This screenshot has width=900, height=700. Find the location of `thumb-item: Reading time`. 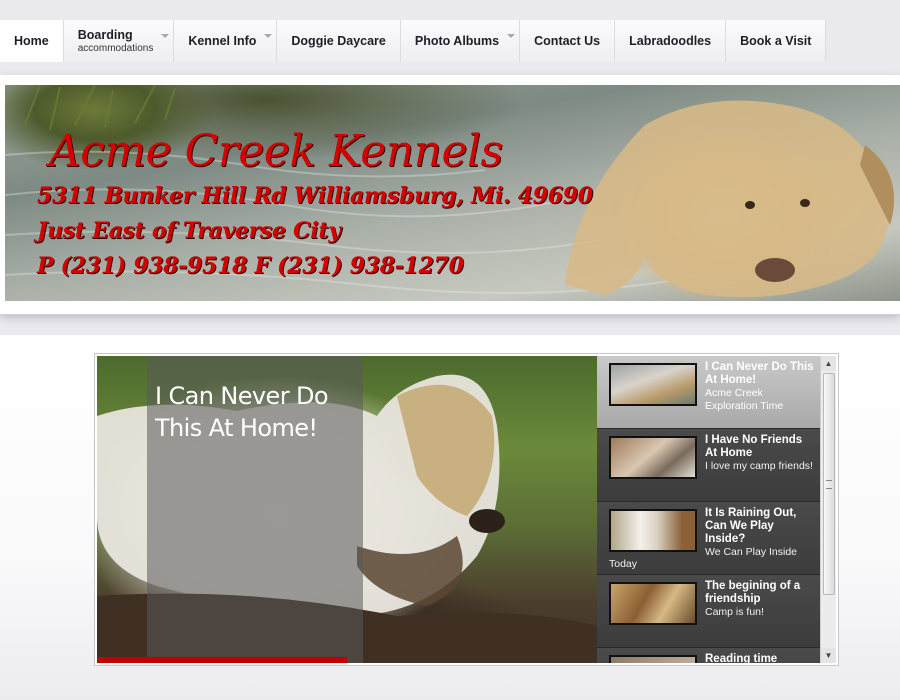

thumb-item: Reading time is located at coordinates (708, 655).